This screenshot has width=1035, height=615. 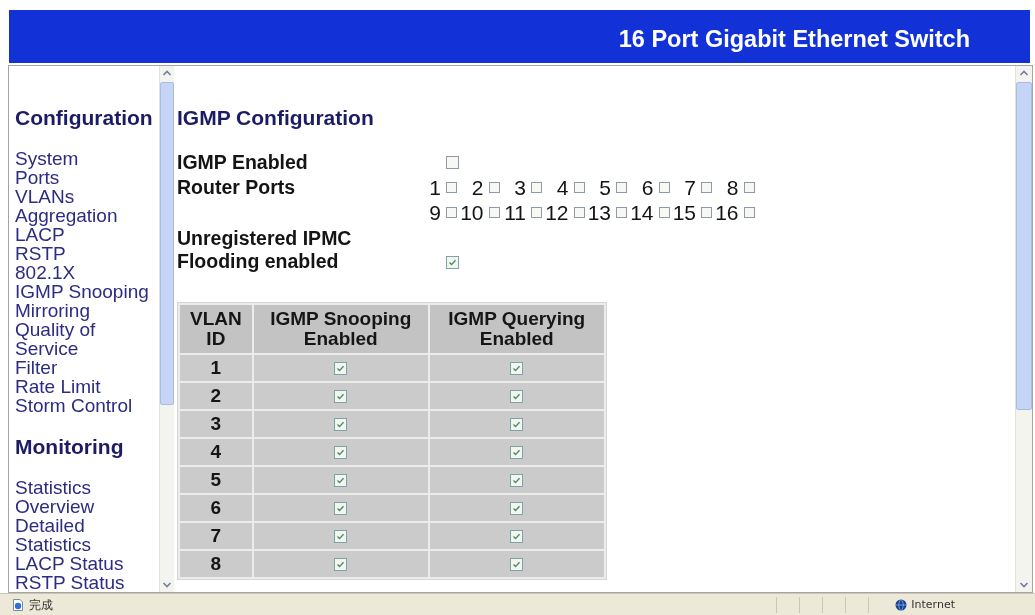 What do you see at coordinates (598, 212) in the screenshot?
I see `port-label: 13` at bounding box center [598, 212].